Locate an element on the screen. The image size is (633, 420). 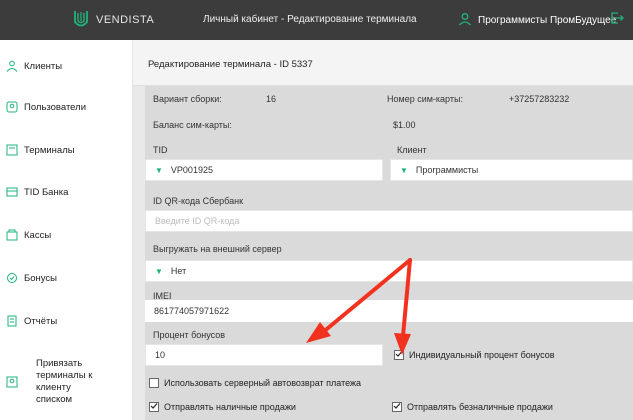
bonus-label: Процент бонусов is located at coordinates (189, 335).